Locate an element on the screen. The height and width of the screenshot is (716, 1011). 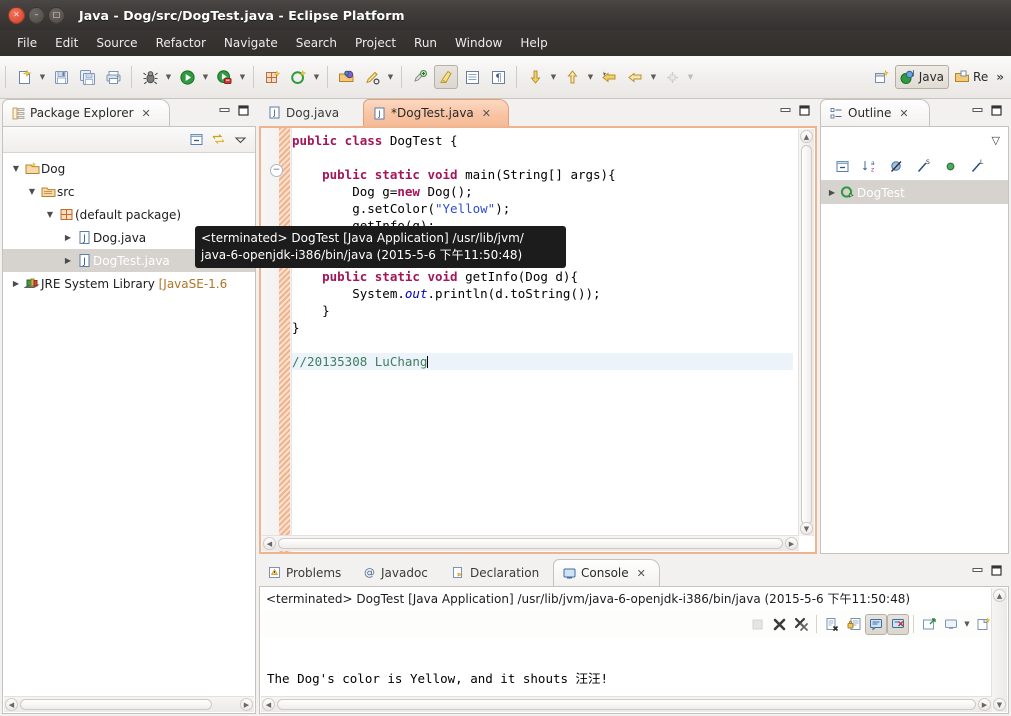
next-annotation-button is located at coordinates (535, 77).